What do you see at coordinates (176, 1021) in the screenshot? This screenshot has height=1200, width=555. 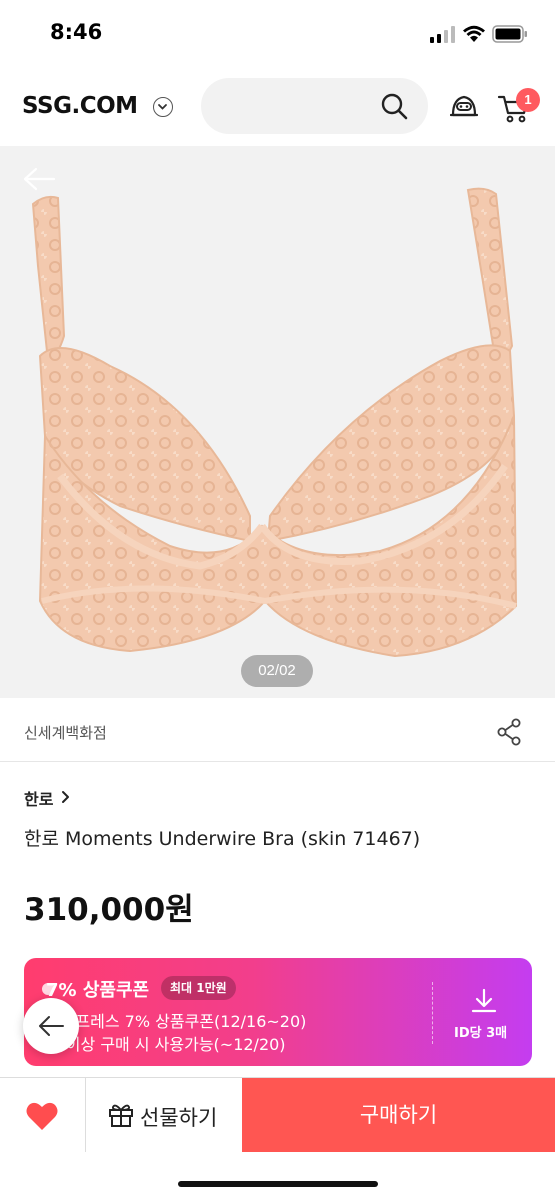 I see `coupon-description: 익스프레스 7% 상품쿠폰(12/16~20)` at bounding box center [176, 1021].